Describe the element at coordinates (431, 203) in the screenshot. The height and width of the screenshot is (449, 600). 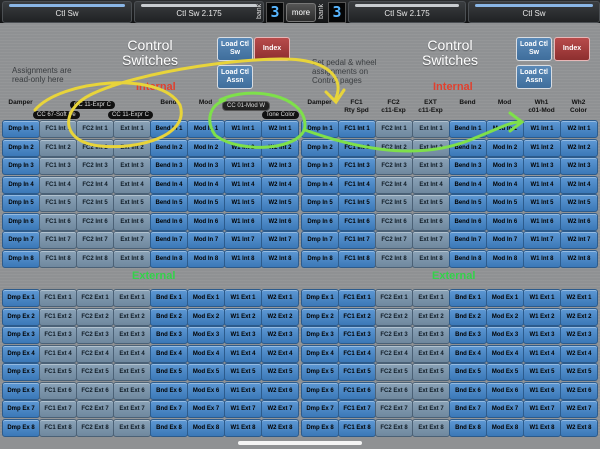
I see `internal-switch-button: Ext Int 5` at that location.